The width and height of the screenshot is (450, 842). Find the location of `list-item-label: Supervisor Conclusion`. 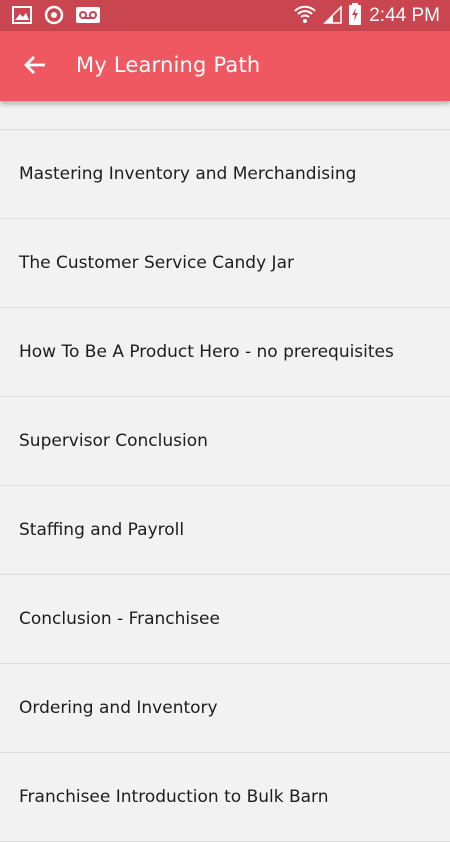

list-item-label: Supervisor Conclusion is located at coordinates (113, 441).